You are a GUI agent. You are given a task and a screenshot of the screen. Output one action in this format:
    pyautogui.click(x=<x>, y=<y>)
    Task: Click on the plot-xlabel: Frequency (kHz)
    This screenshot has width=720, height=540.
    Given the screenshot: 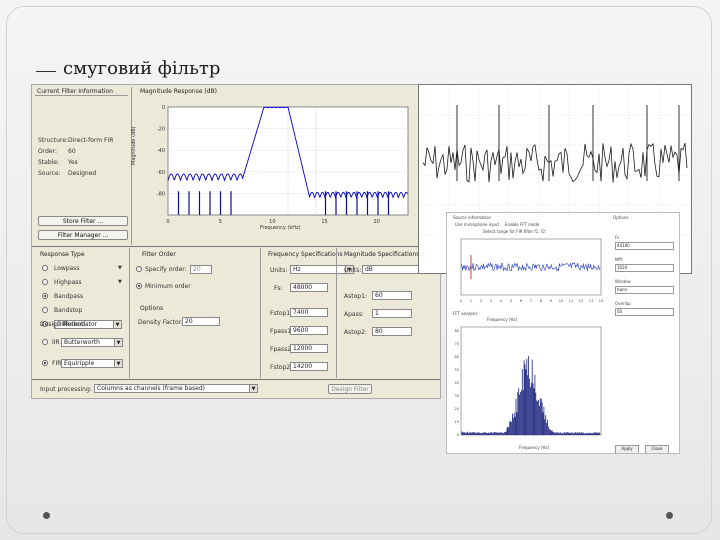 What is the action you would take?
    pyautogui.click(x=280, y=228)
    